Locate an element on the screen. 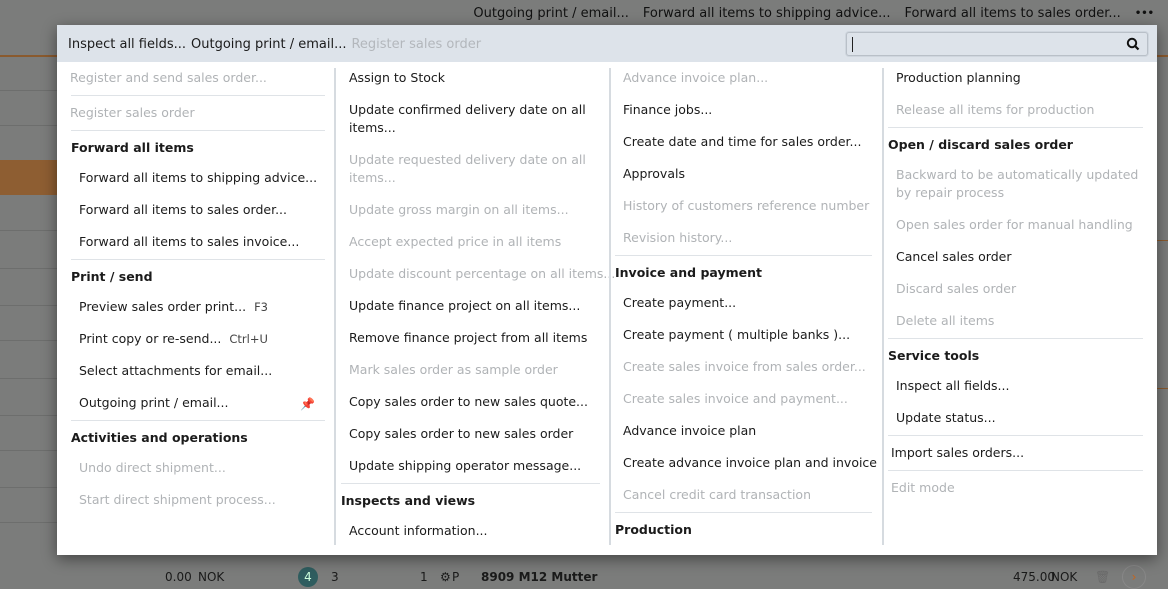 This screenshot has width=1168, height=589. menu-item-edit-mode: Edit mode is located at coordinates (1010, 488).